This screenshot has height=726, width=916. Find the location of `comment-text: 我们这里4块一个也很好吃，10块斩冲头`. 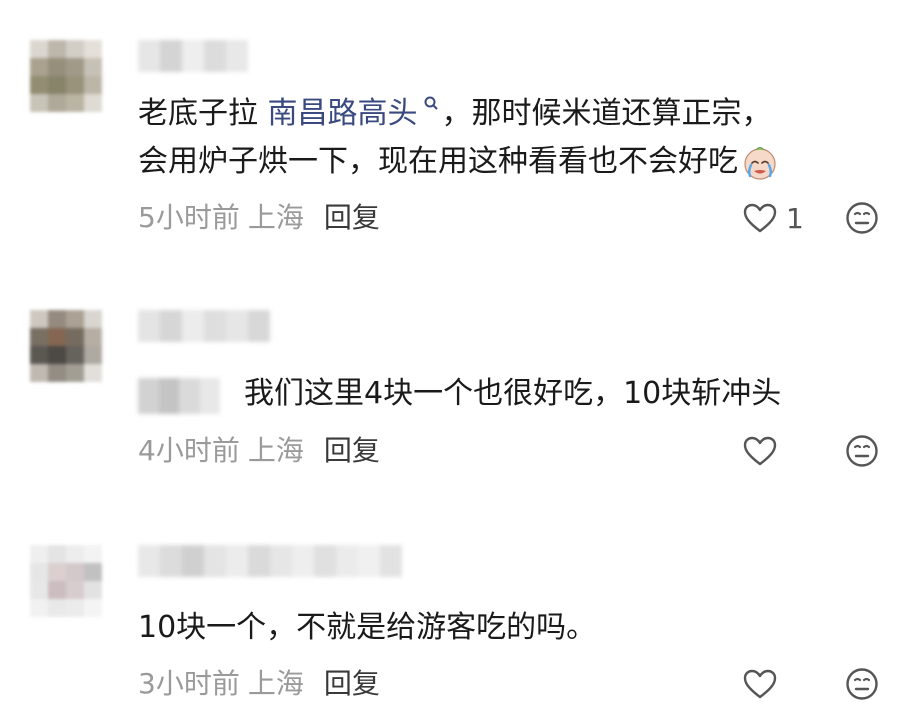

comment-text: 我们这里4块一个也很好吃，10块斩冲头 is located at coordinates (512, 394).